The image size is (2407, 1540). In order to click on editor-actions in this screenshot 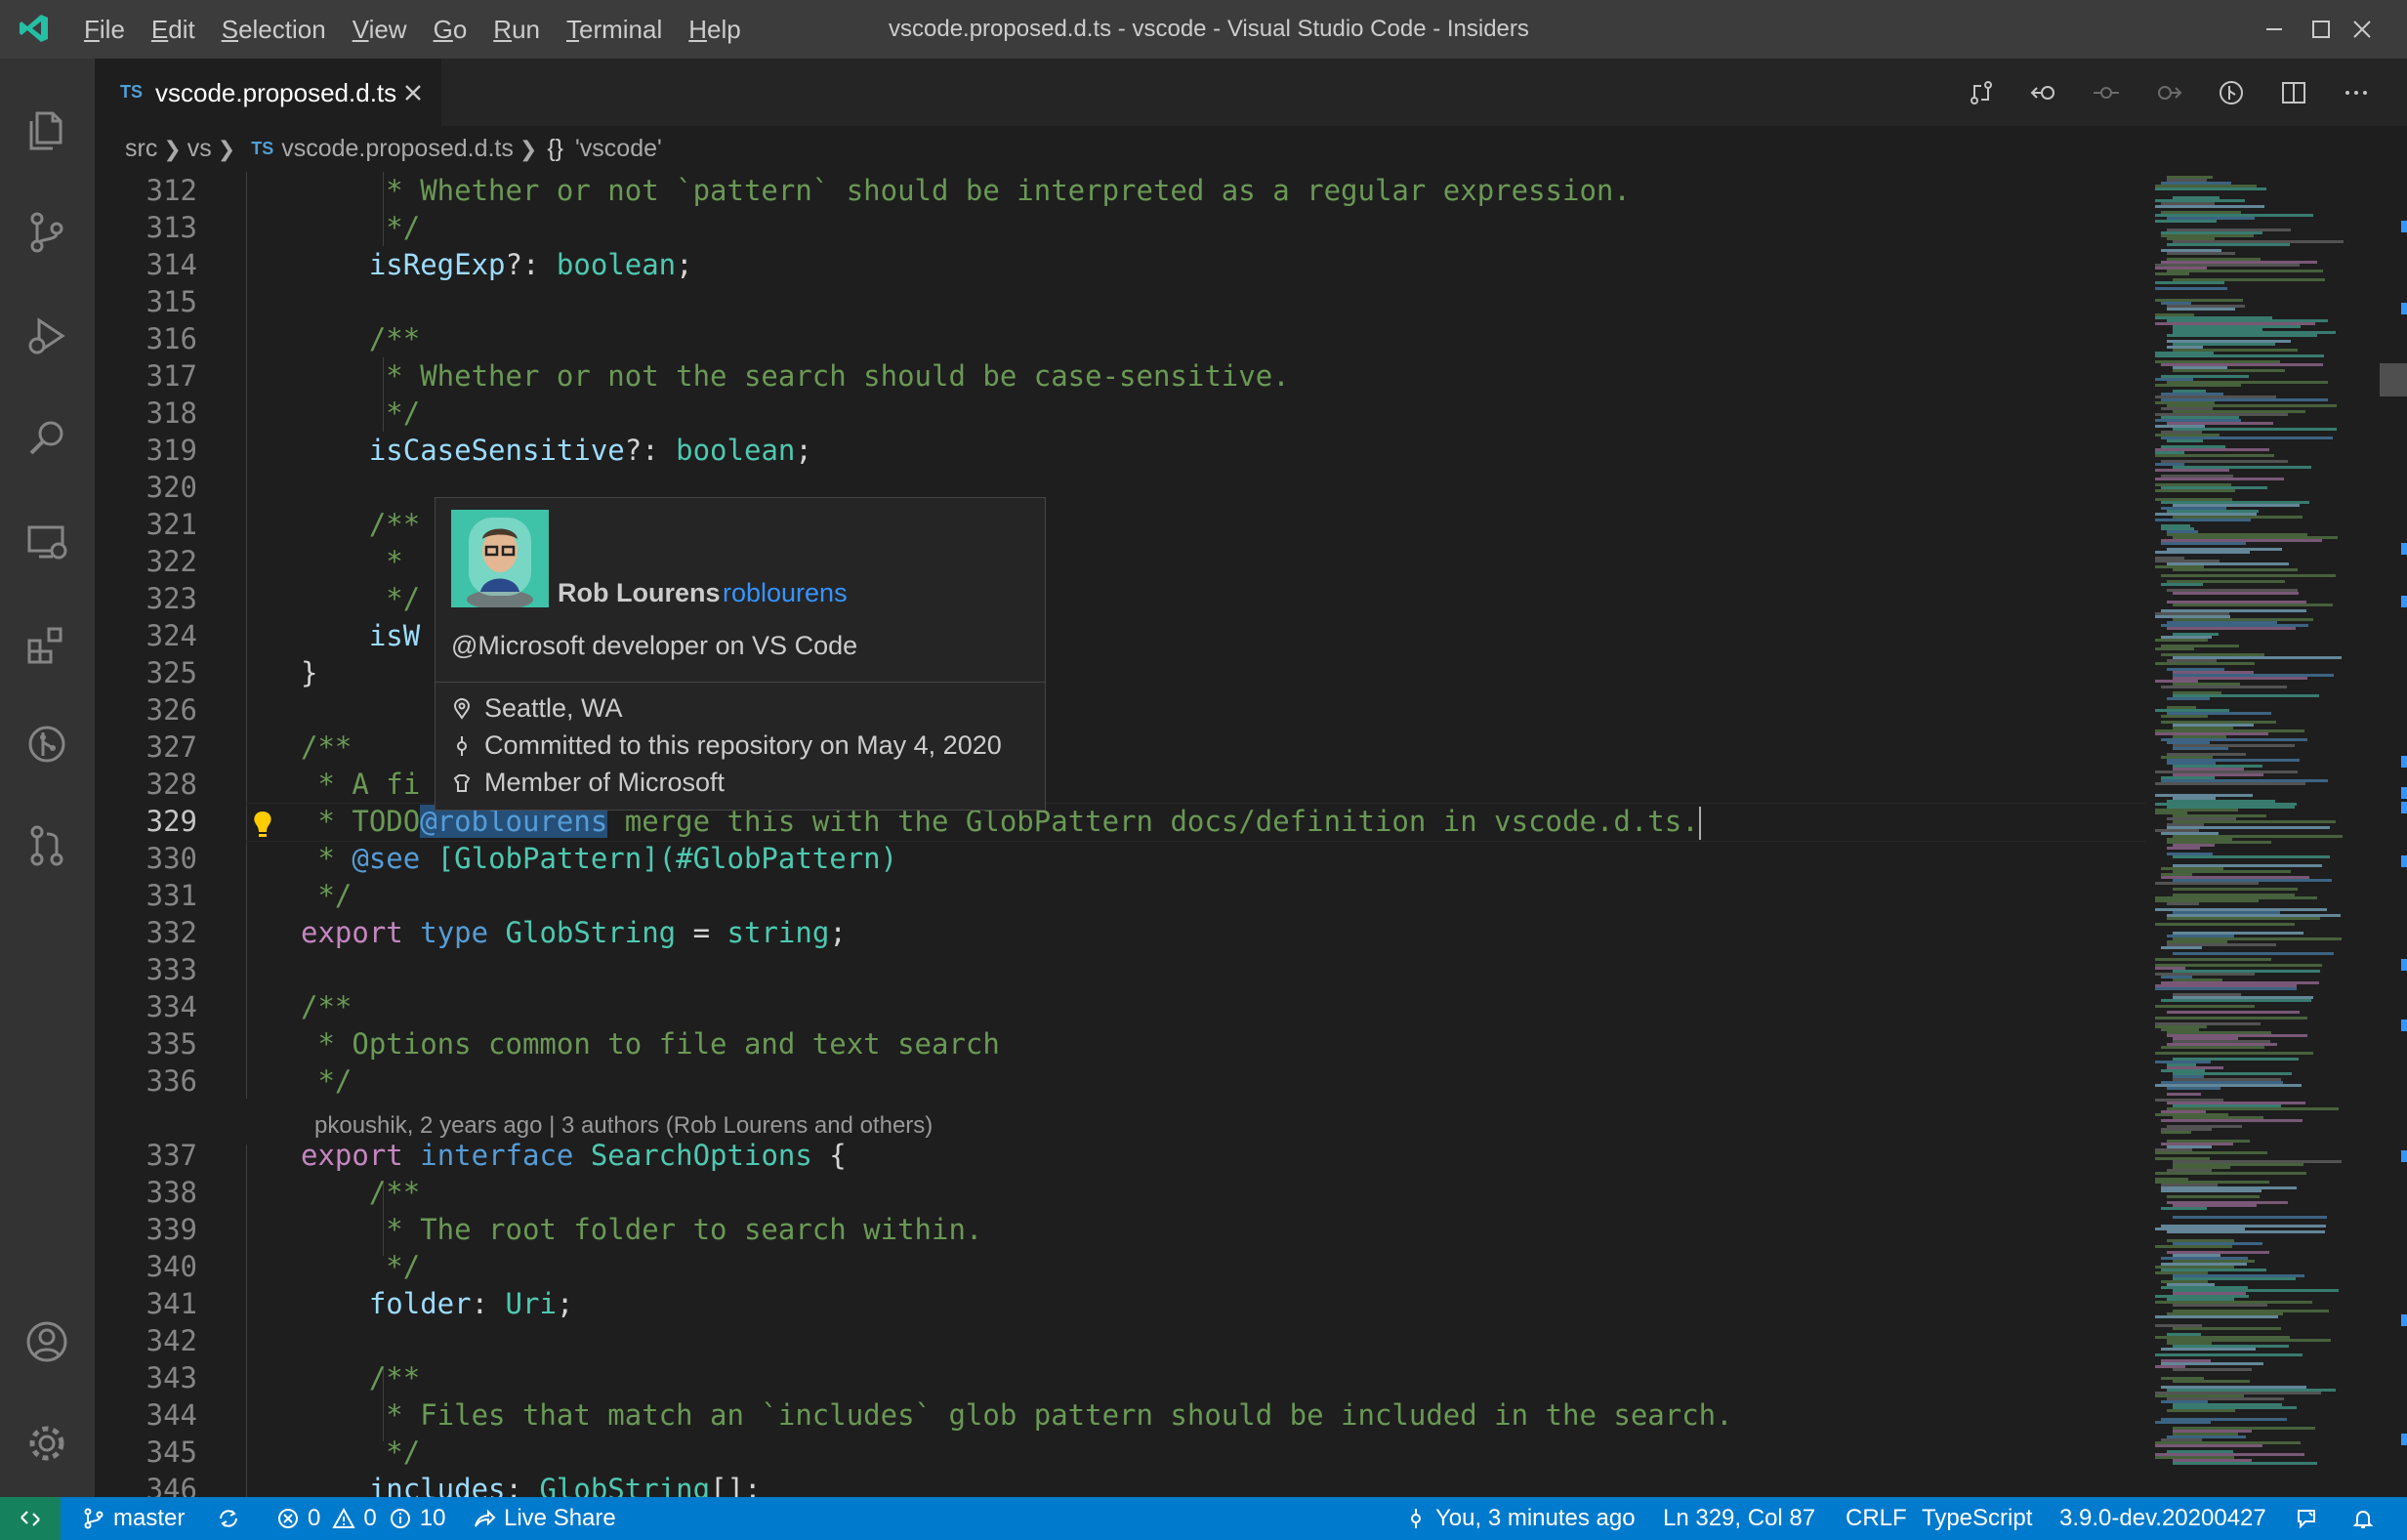, I will do `click(2168, 92)`.